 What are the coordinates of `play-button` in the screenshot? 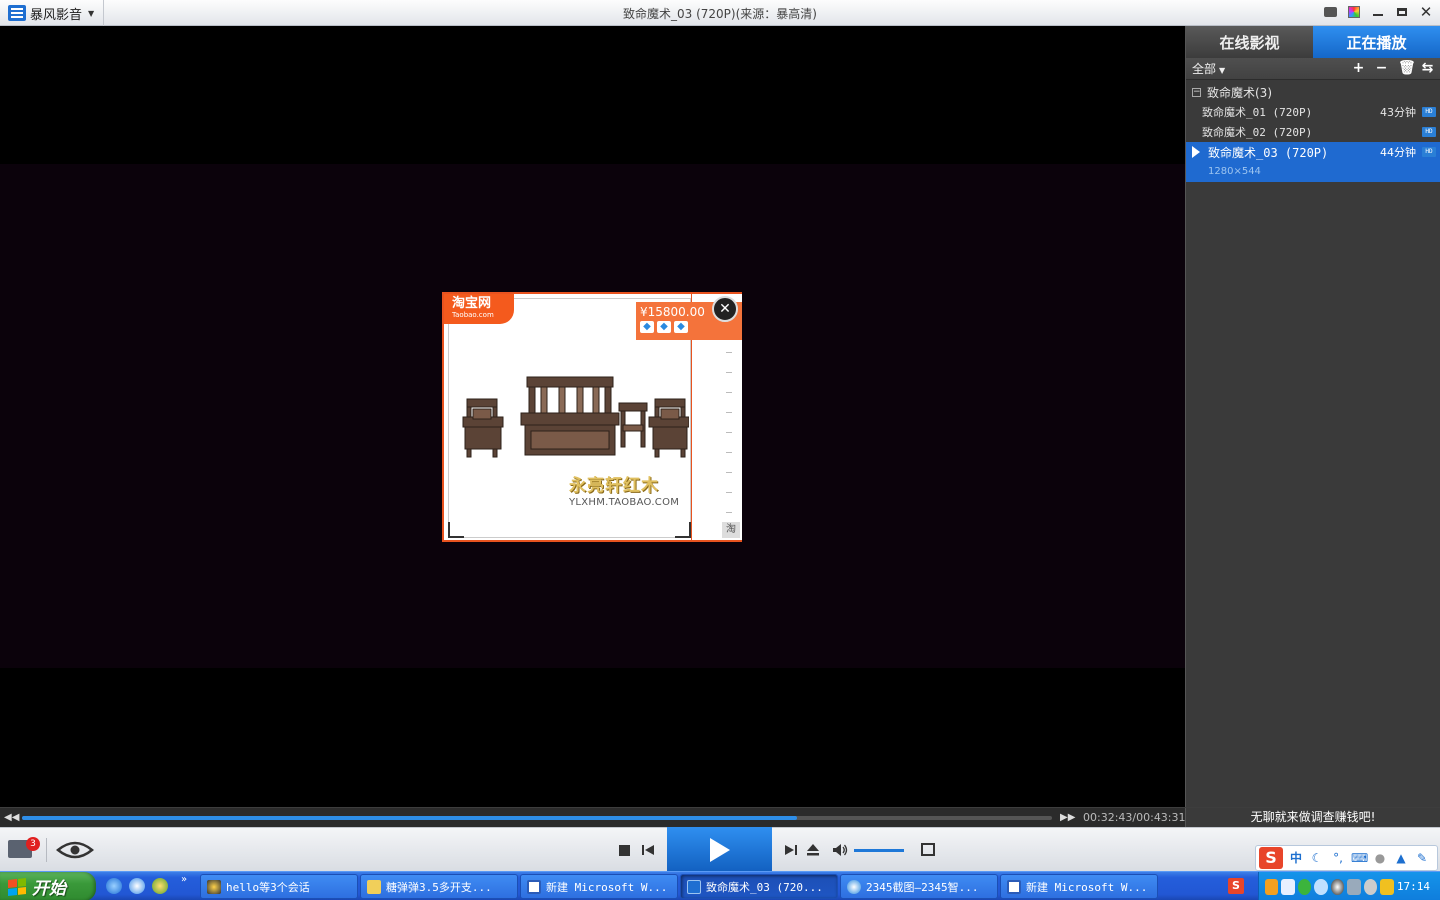 It's located at (719, 849).